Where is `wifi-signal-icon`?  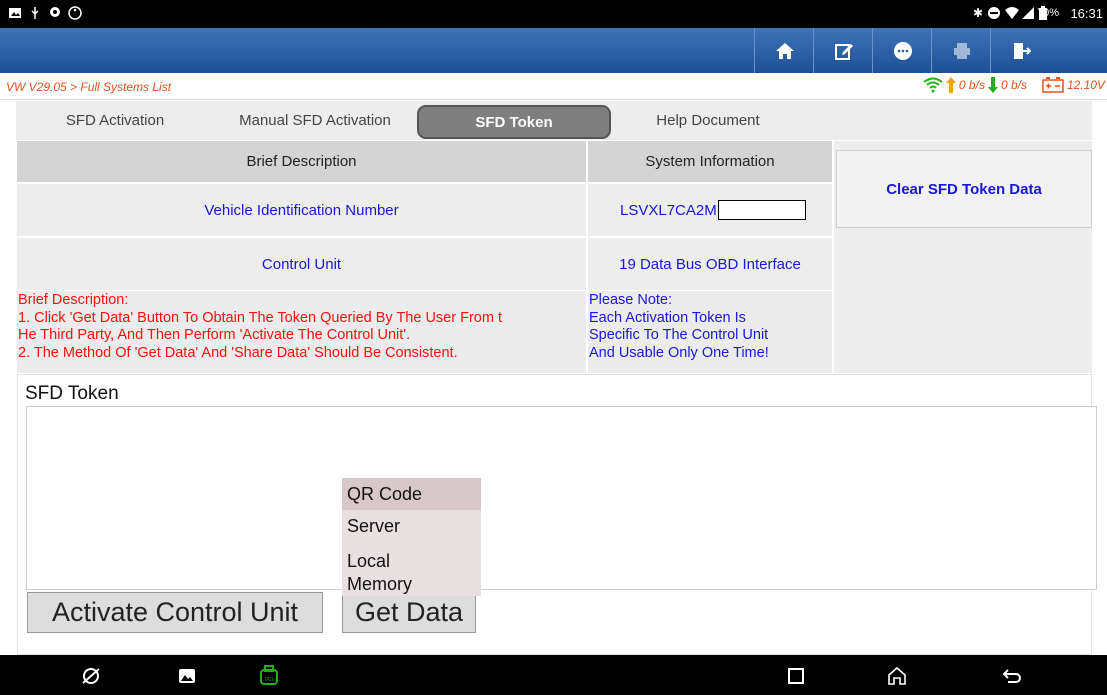
wifi-signal-icon is located at coordinates (933, 85).